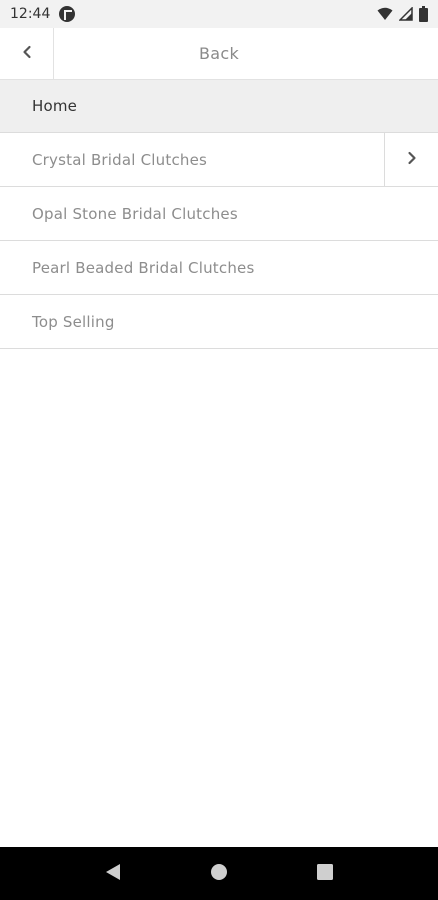 This screenshot has height=900, width=438. What do you see at coordinates (67, 14) in the screenshot?
I see `app-notification-icon` at bounding box center [67, 14].